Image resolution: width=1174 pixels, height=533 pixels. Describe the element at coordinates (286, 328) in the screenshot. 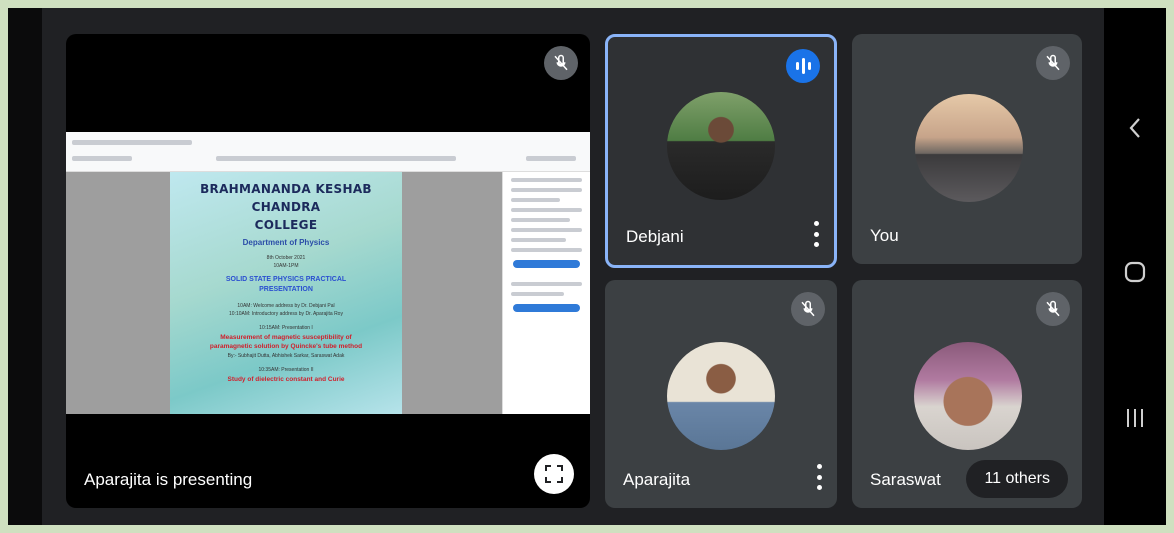

I see `poster-session-1: 10:15AM: Presentation I` at that location.